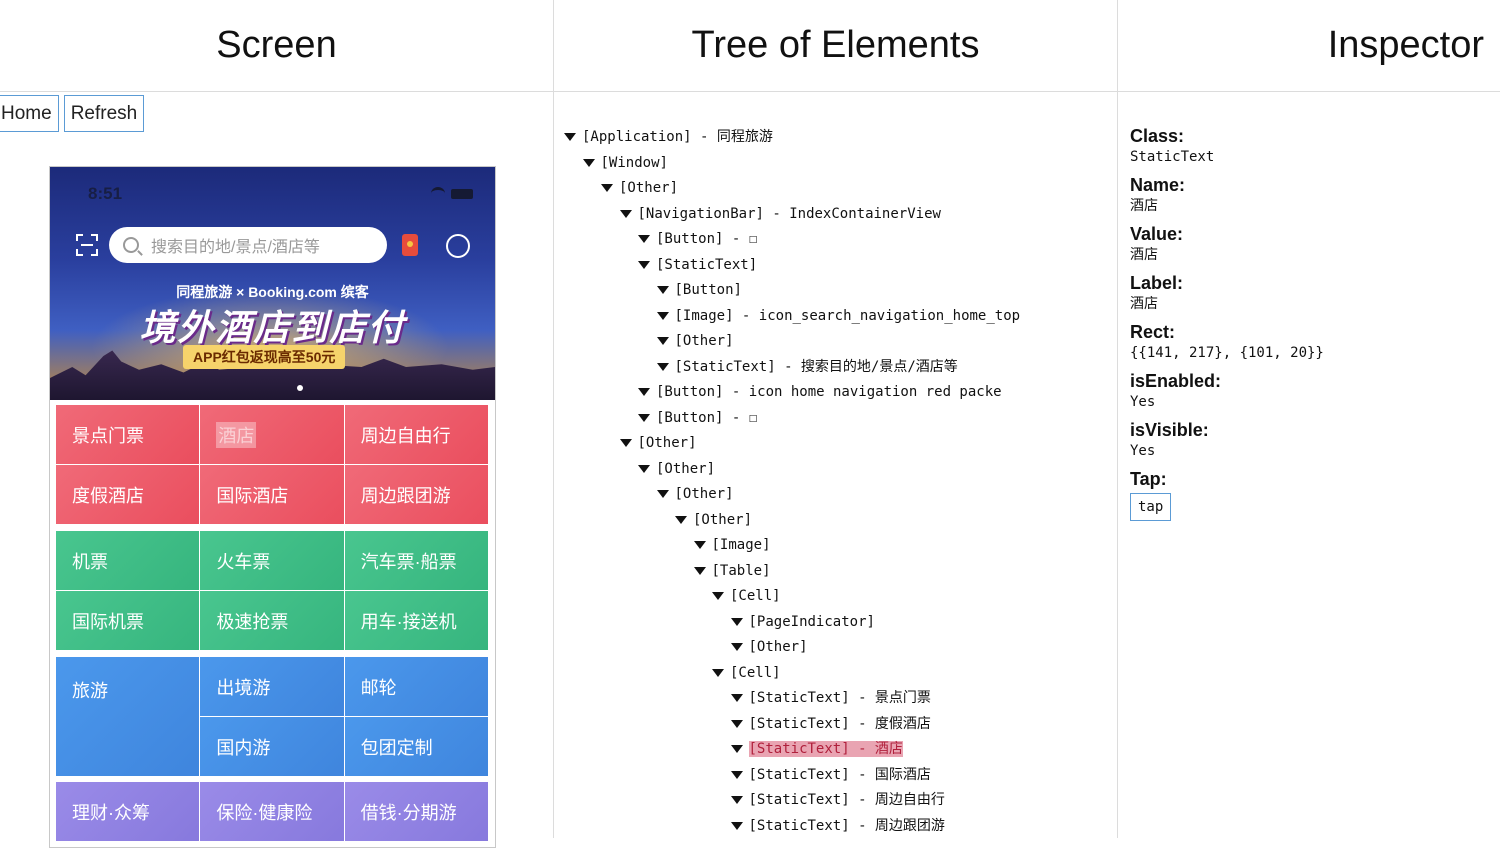  I want to click on tree-node: [StaticText] - 搜索目的地/景点/酒店等, so click(807, 367).